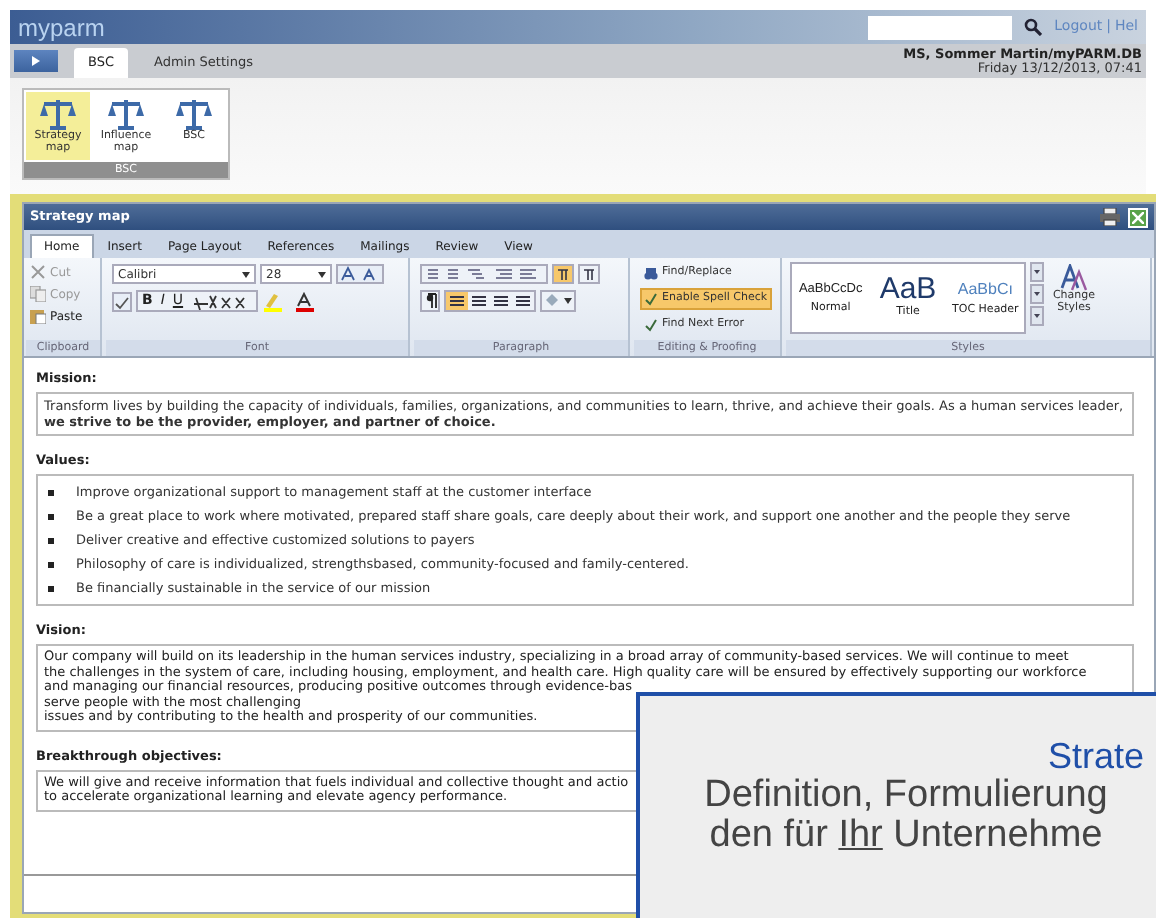 This screenshot has height=918, width=1156. I want to click on search-field, so click(940, 27).